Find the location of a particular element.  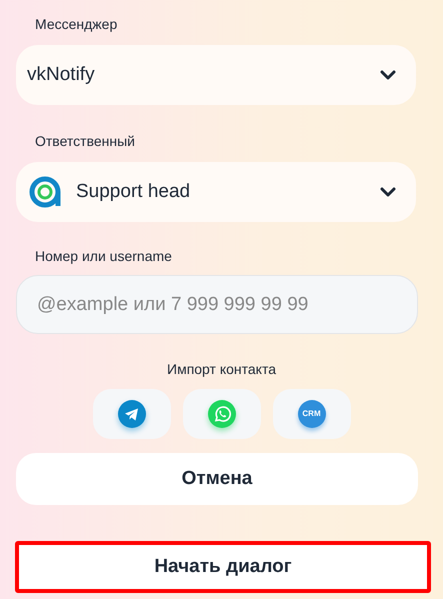

responsible-select: Support head is located at coordinates (216, 192).